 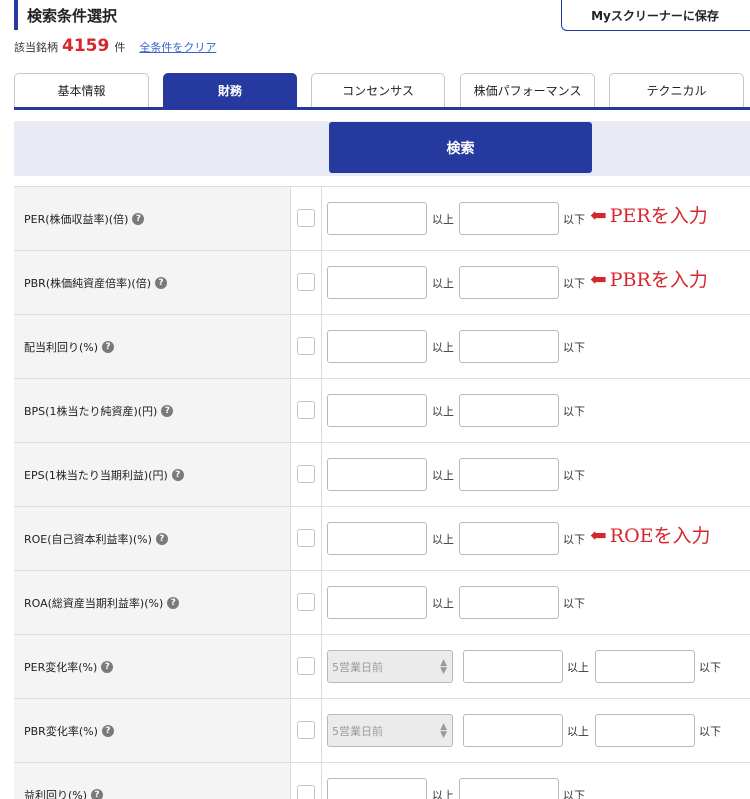 What do you see at coordinates (382, 108) in the screenshot?
I see `tabs-underline` at bounding box center [382, 108].